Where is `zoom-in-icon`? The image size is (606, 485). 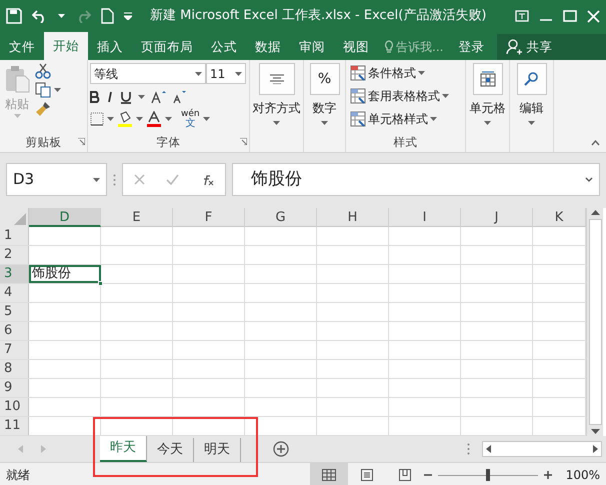 zoom-in-icon is located at coordinates (548, 475).